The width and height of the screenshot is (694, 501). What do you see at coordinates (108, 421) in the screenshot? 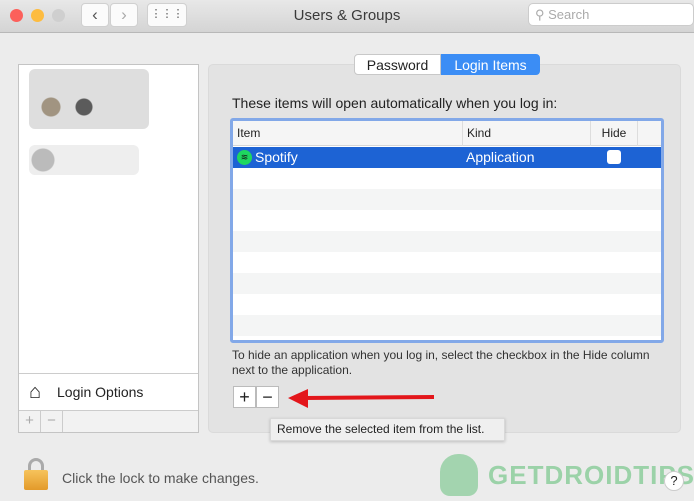
I see `user-list-toolbar: + −` at bounding box center [108, 421].